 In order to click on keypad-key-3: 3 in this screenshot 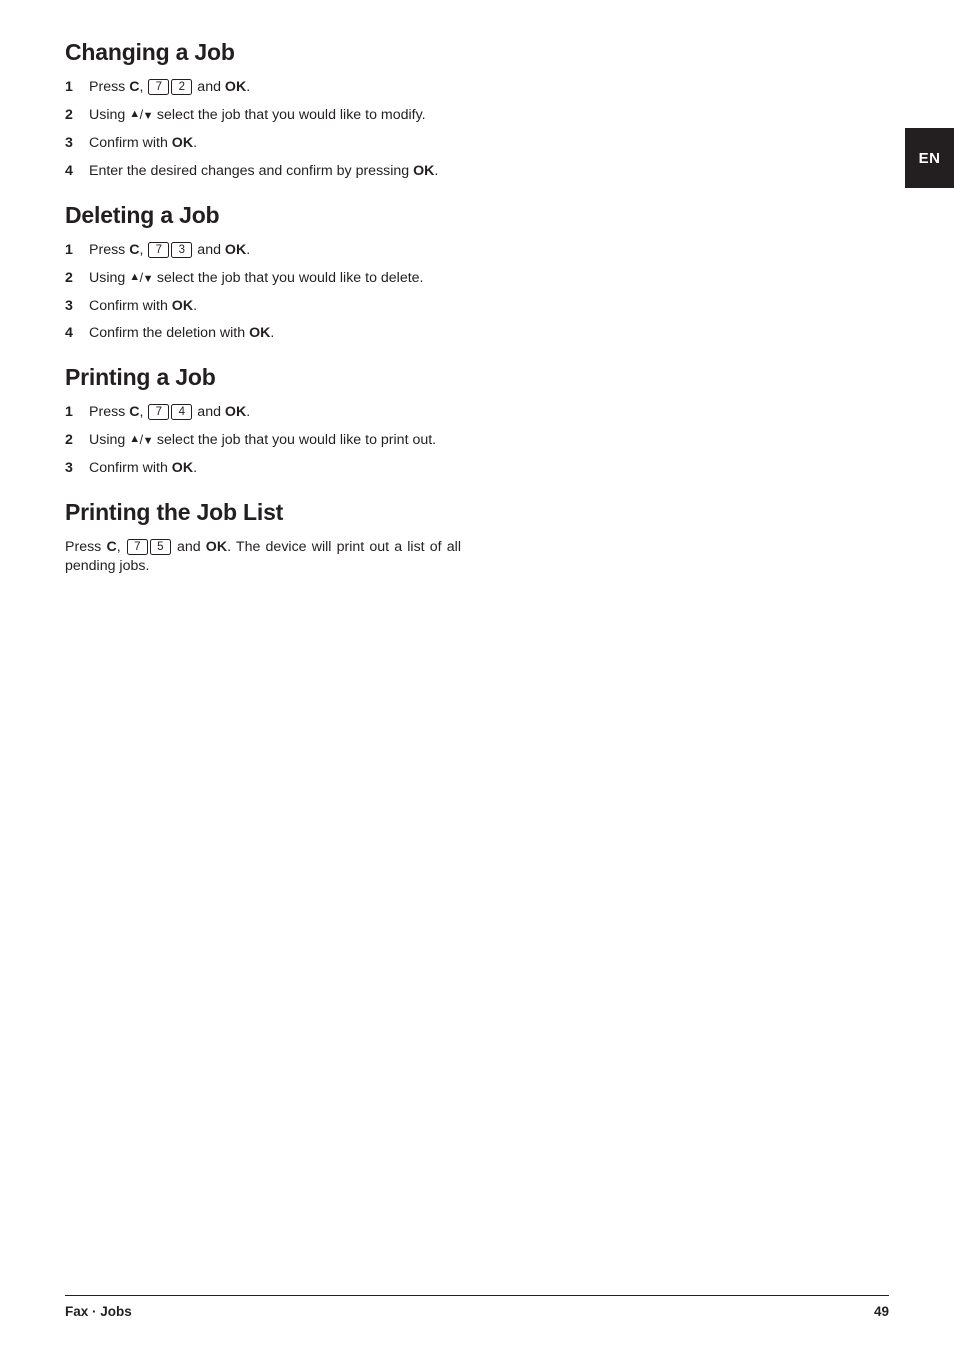, I will do `click(182, 249)`.